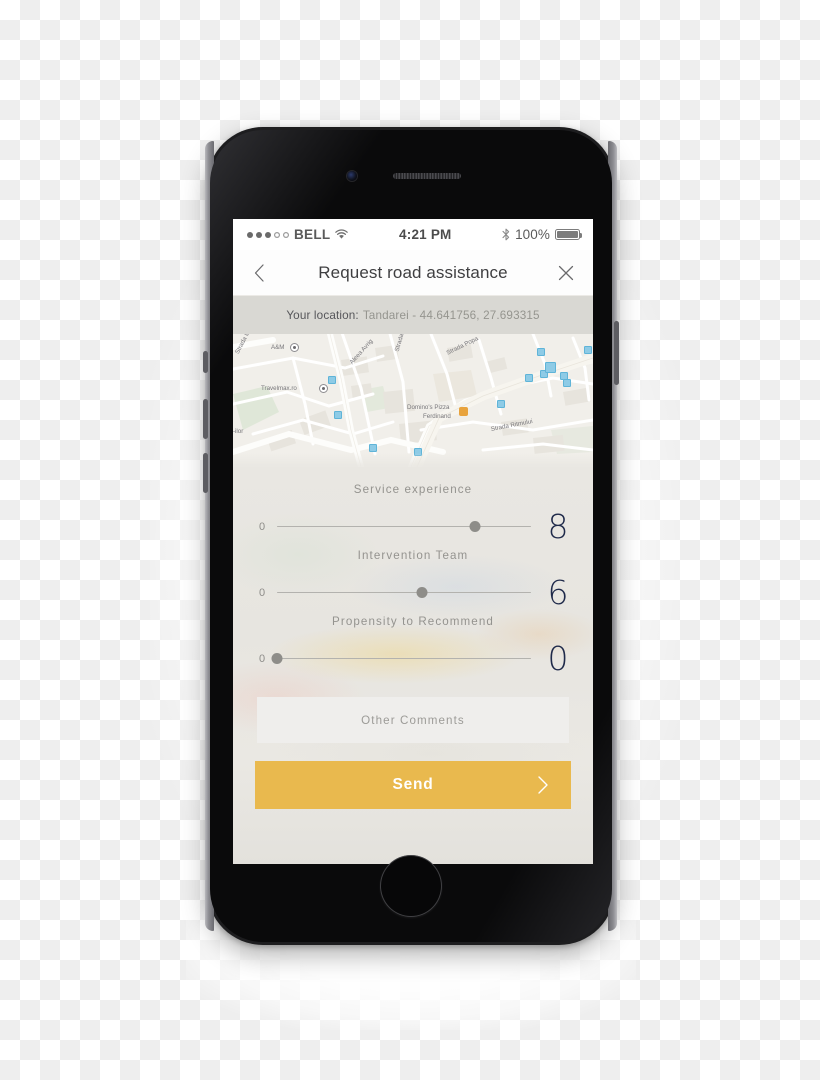 Image resolution: width=820 pixels, height=1080 pixels. I want to click on volume-up-button, so click(205, 419).